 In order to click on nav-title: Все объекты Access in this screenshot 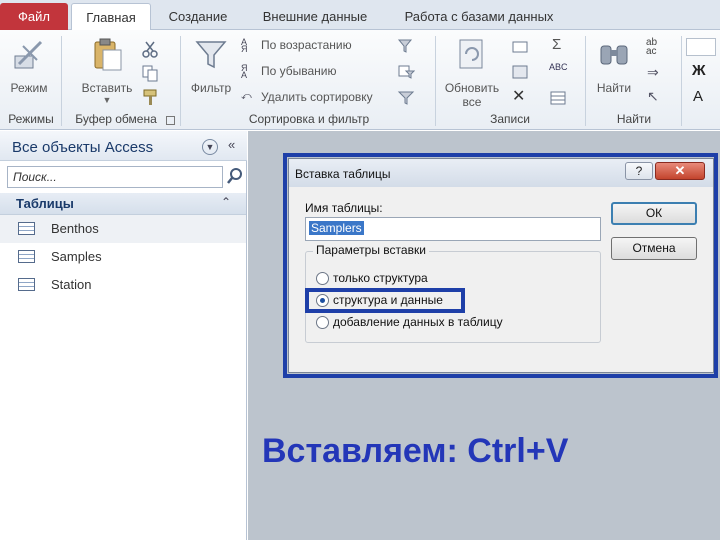, I will do `click(83, 147)`.